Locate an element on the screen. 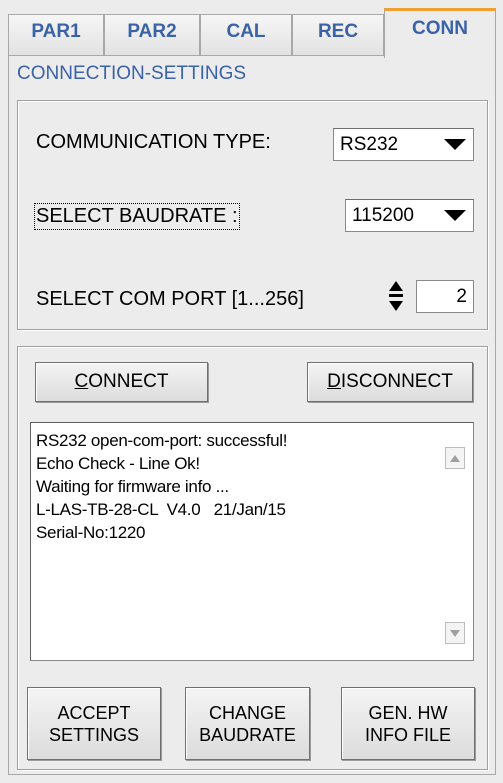 The width and height of the screenshot is (503, 783). com-port-stepper is located at coordinates (396, 296).